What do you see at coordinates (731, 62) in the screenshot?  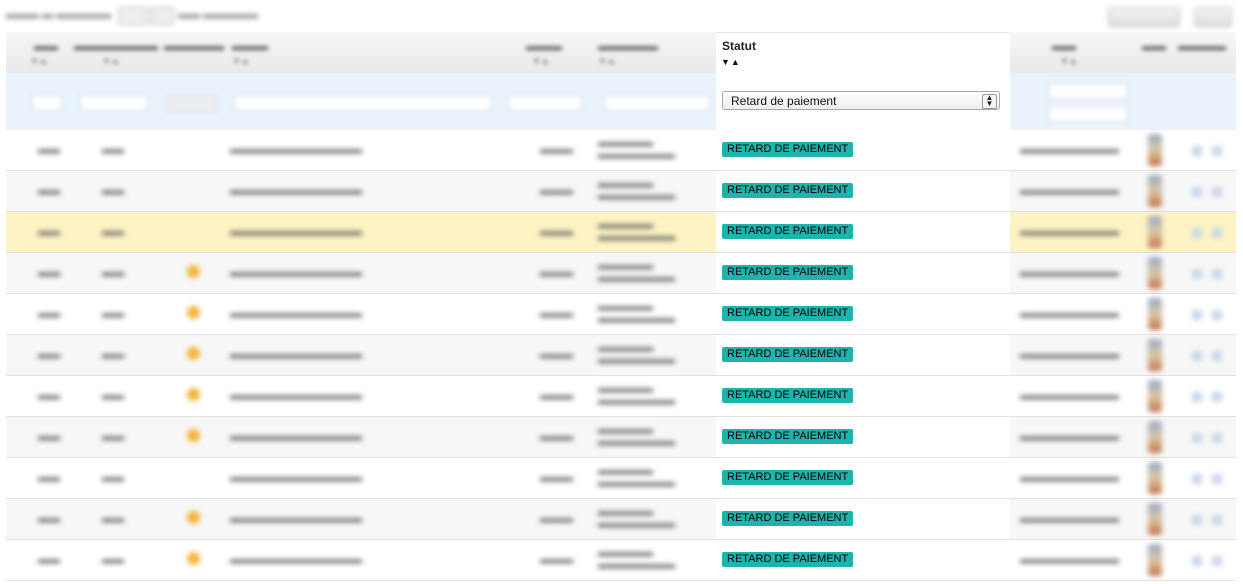 I see `sort-arrows-icon: ▼▲` at bounding box center [731, 62].